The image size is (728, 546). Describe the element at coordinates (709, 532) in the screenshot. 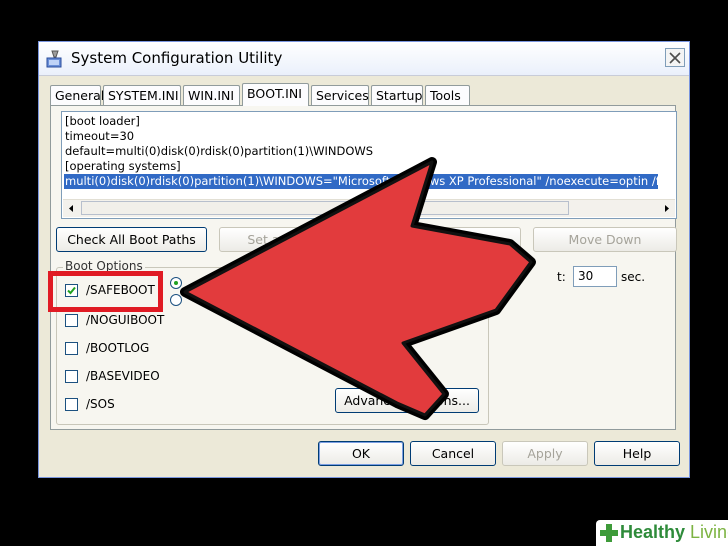

I see `watermark-brand-light: Living` at that location.